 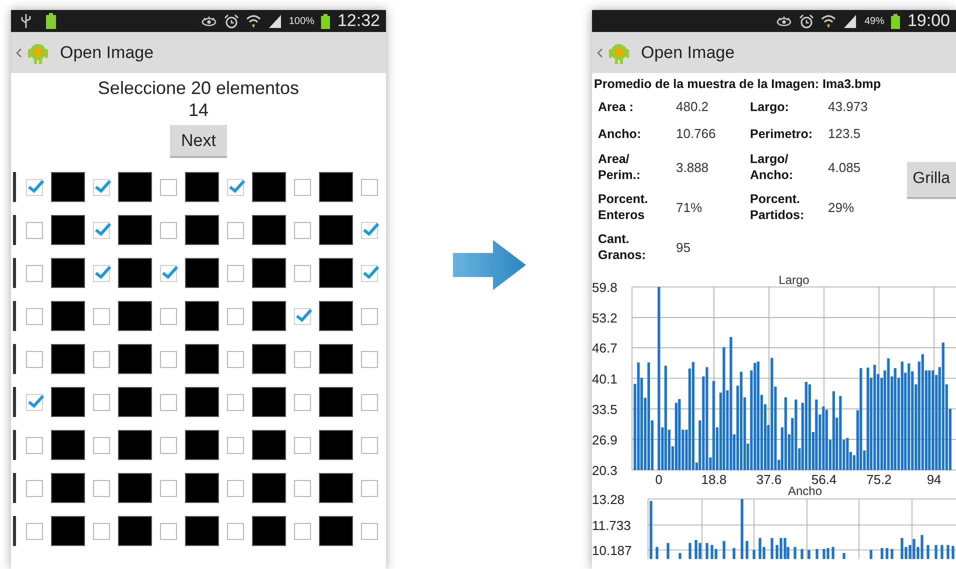 What do you see at coordinates (931, 180) in the screenshot?
I see `grid-button: Grilla` at bounding box center [931, 180].